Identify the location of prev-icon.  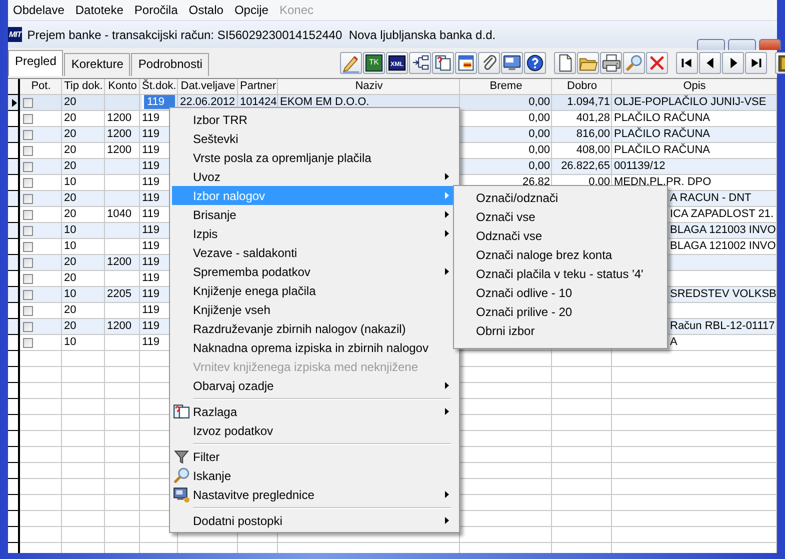
(710, 63).